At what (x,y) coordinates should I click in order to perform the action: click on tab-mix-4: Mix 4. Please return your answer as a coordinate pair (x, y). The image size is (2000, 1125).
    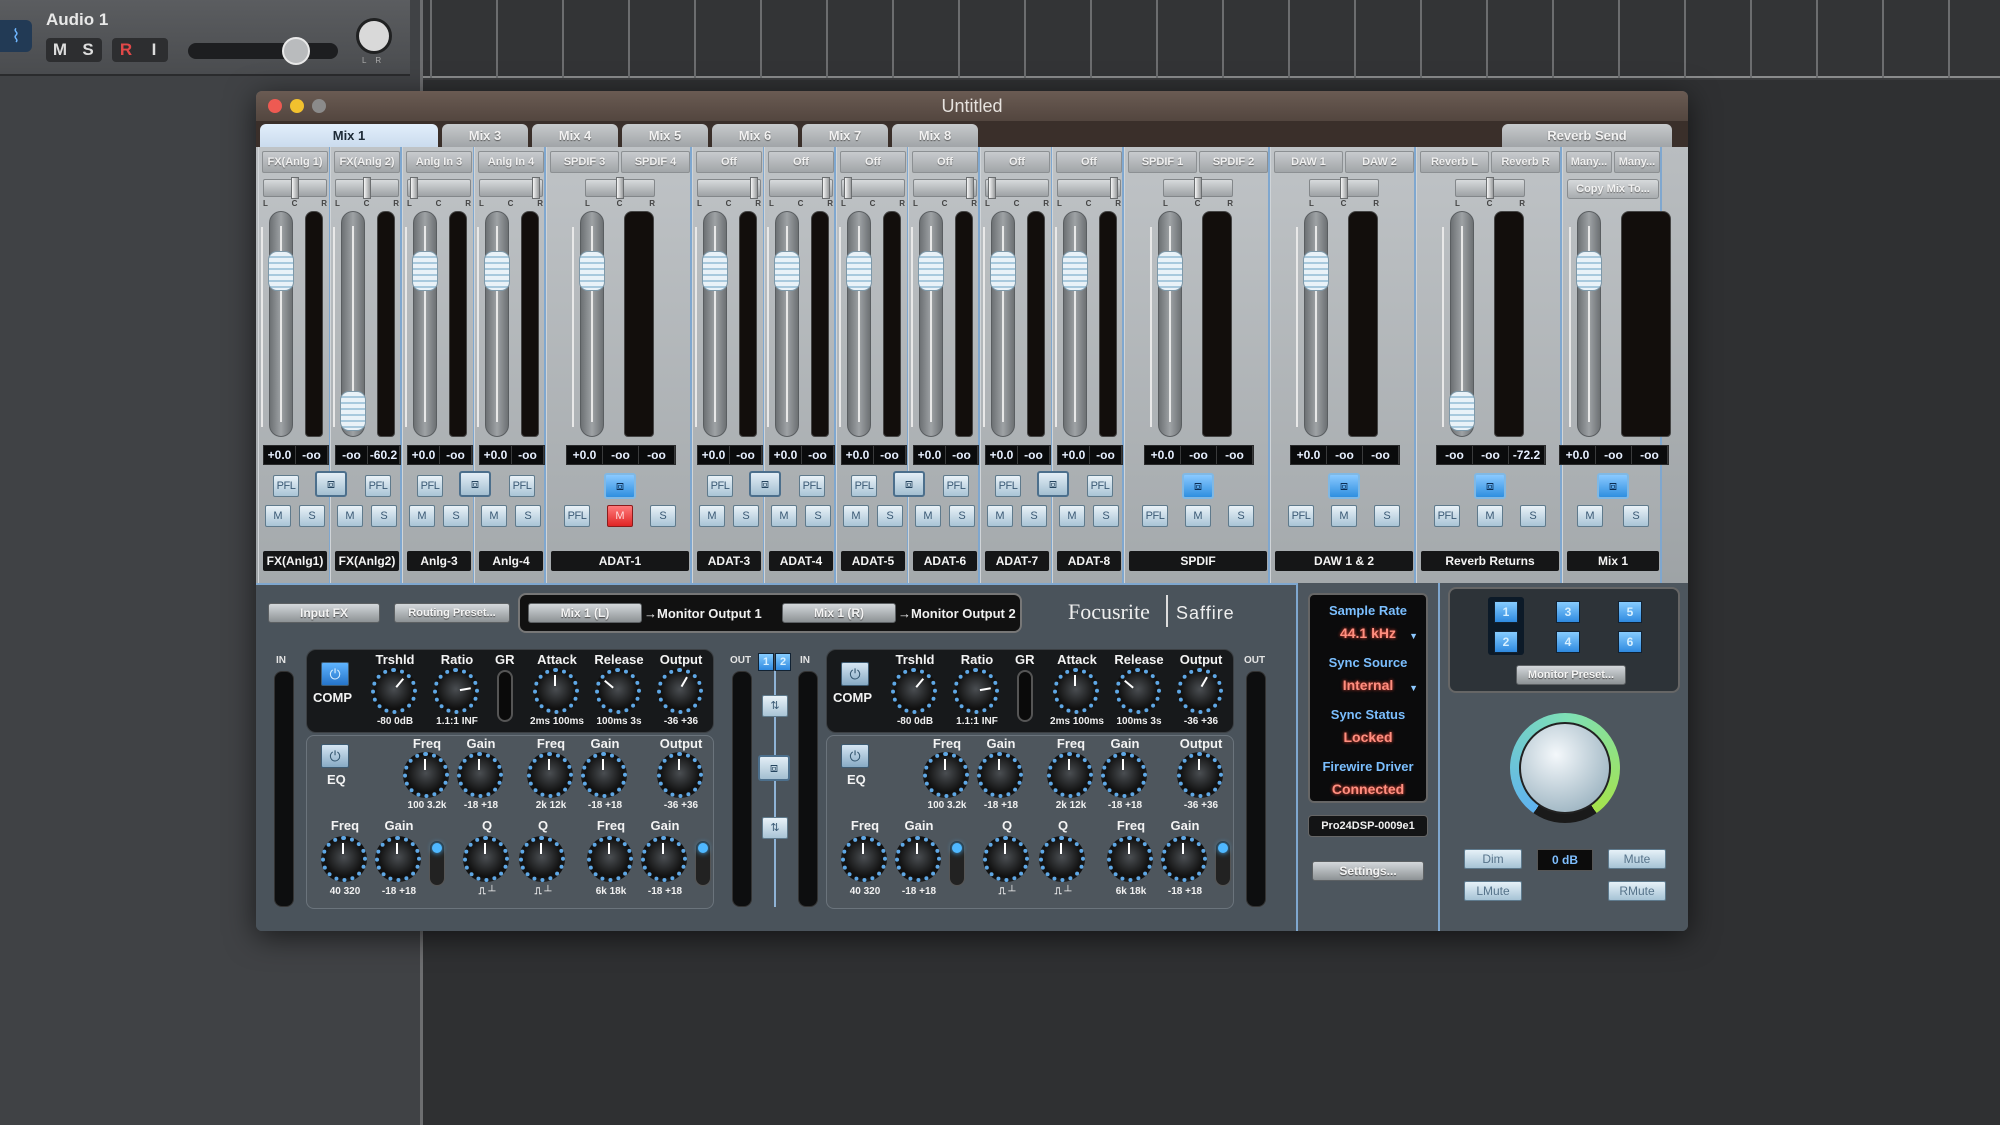
    Looking at the image, I should click on (575, 136).